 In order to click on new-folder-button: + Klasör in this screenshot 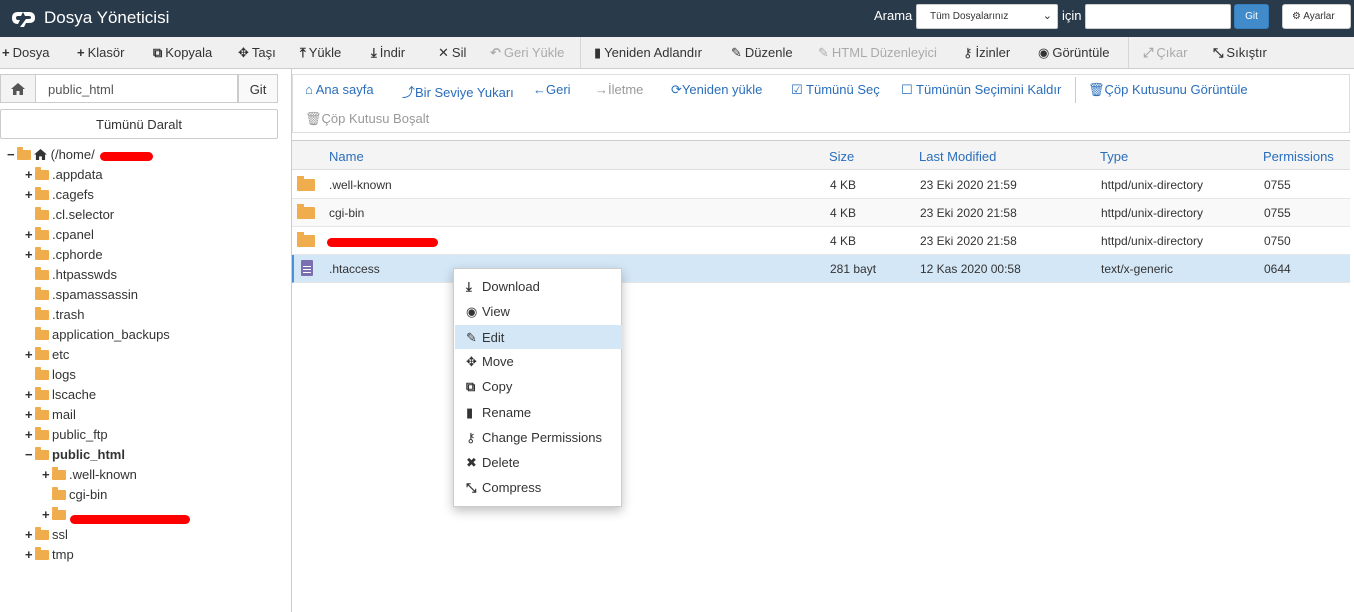, I will do `click(100, 52)`.